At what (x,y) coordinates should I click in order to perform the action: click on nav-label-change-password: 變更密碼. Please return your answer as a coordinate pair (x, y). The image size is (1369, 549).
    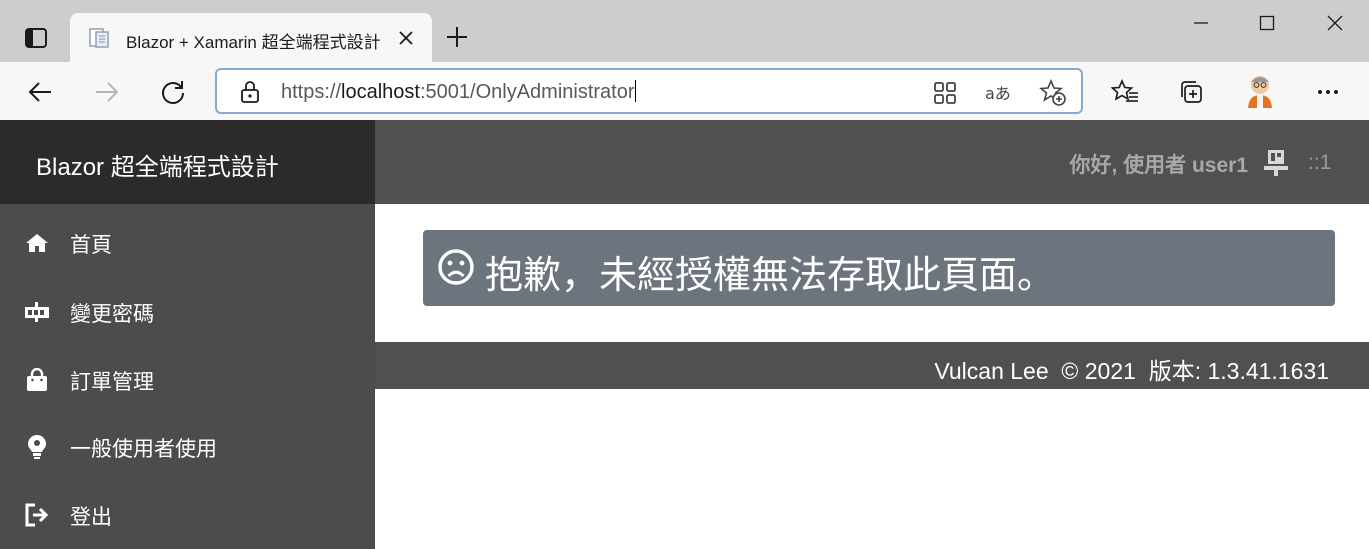
    Looking at the image, I should click on (112, 314).